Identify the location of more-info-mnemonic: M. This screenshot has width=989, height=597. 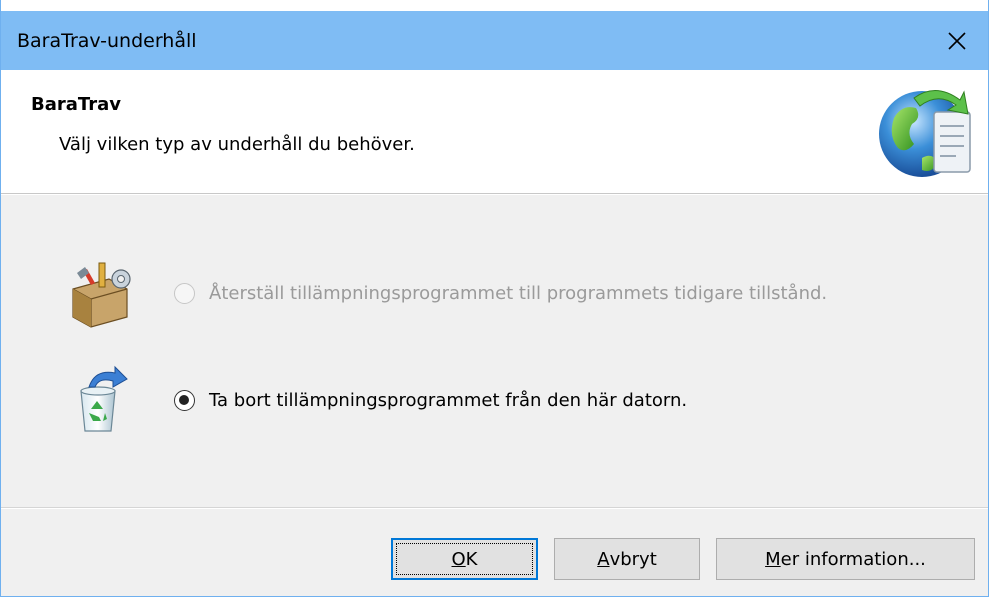
(773, 559).